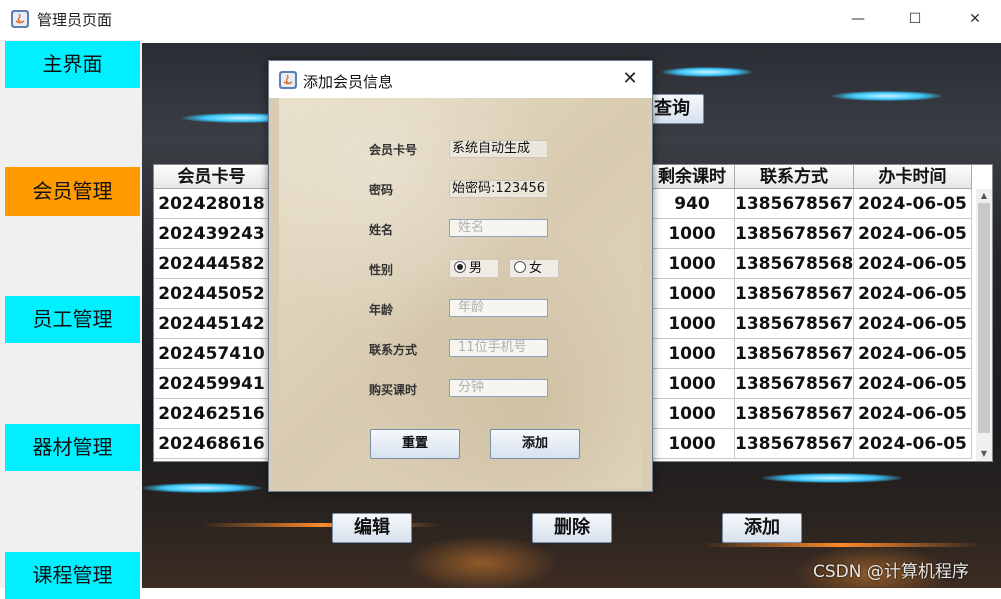 The height and width of the screenshot is (599, 1001). What do you see at coordinates (692, 204) in the screenshot?
I see `cell-remaining-hours: 940` at bounding box center [692, 204].